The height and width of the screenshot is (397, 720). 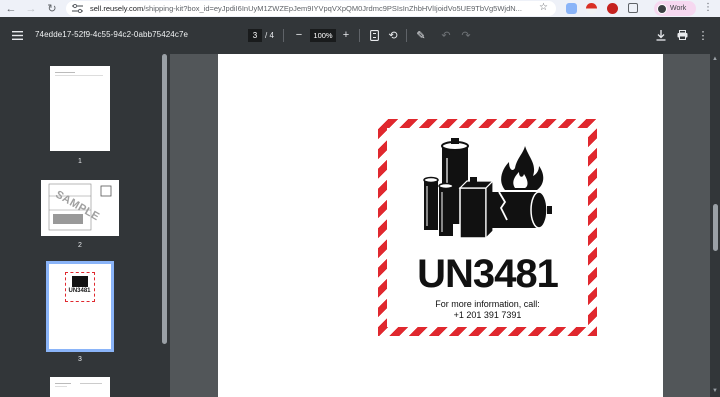 What do you see at coordinates (17, 35) in the screenshot?
I see `sidebar-menu-icon` at bounding box center [17, 35].